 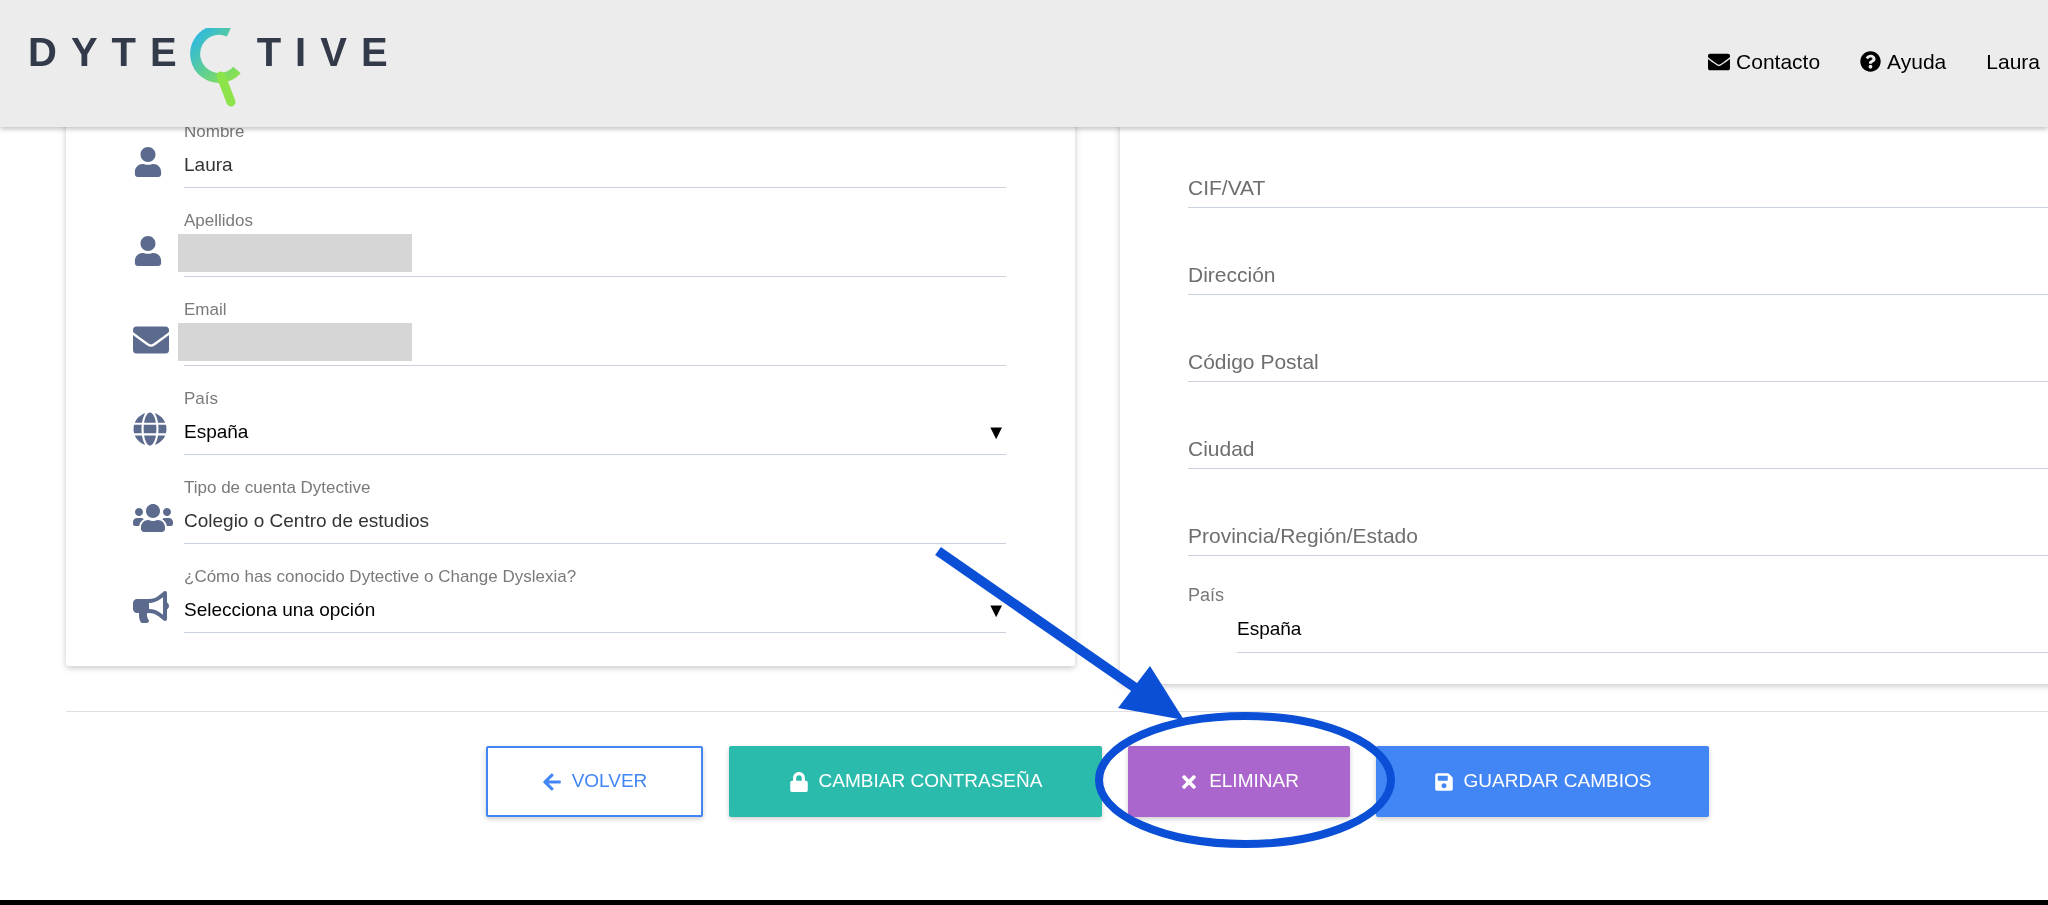 I want to click on field-label: Apellidos, so click(x=219, y=221).